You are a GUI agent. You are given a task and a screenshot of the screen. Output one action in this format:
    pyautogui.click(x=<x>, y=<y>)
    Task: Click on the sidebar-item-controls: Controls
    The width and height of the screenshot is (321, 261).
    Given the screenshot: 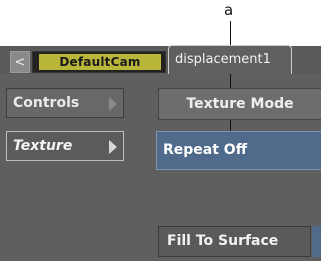 What is the action you would take?
    pyautogui.click(x=65, y=103)
    